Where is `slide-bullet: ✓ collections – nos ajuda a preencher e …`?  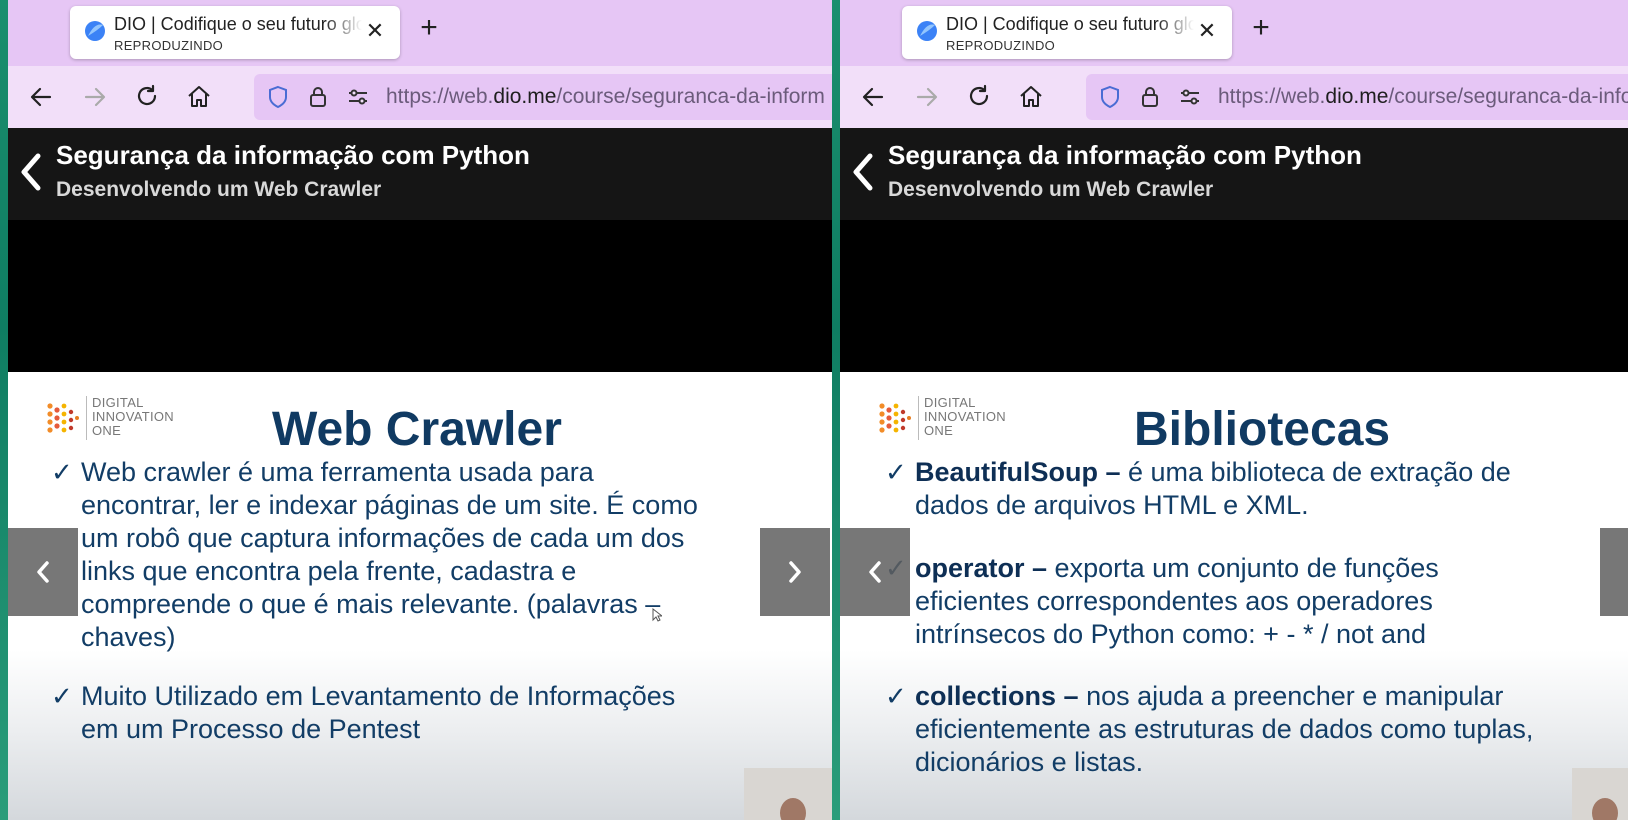 slide-bullet: ✓ collections – nos ajuda a preencher e … is located at coordinates (1209, 729).